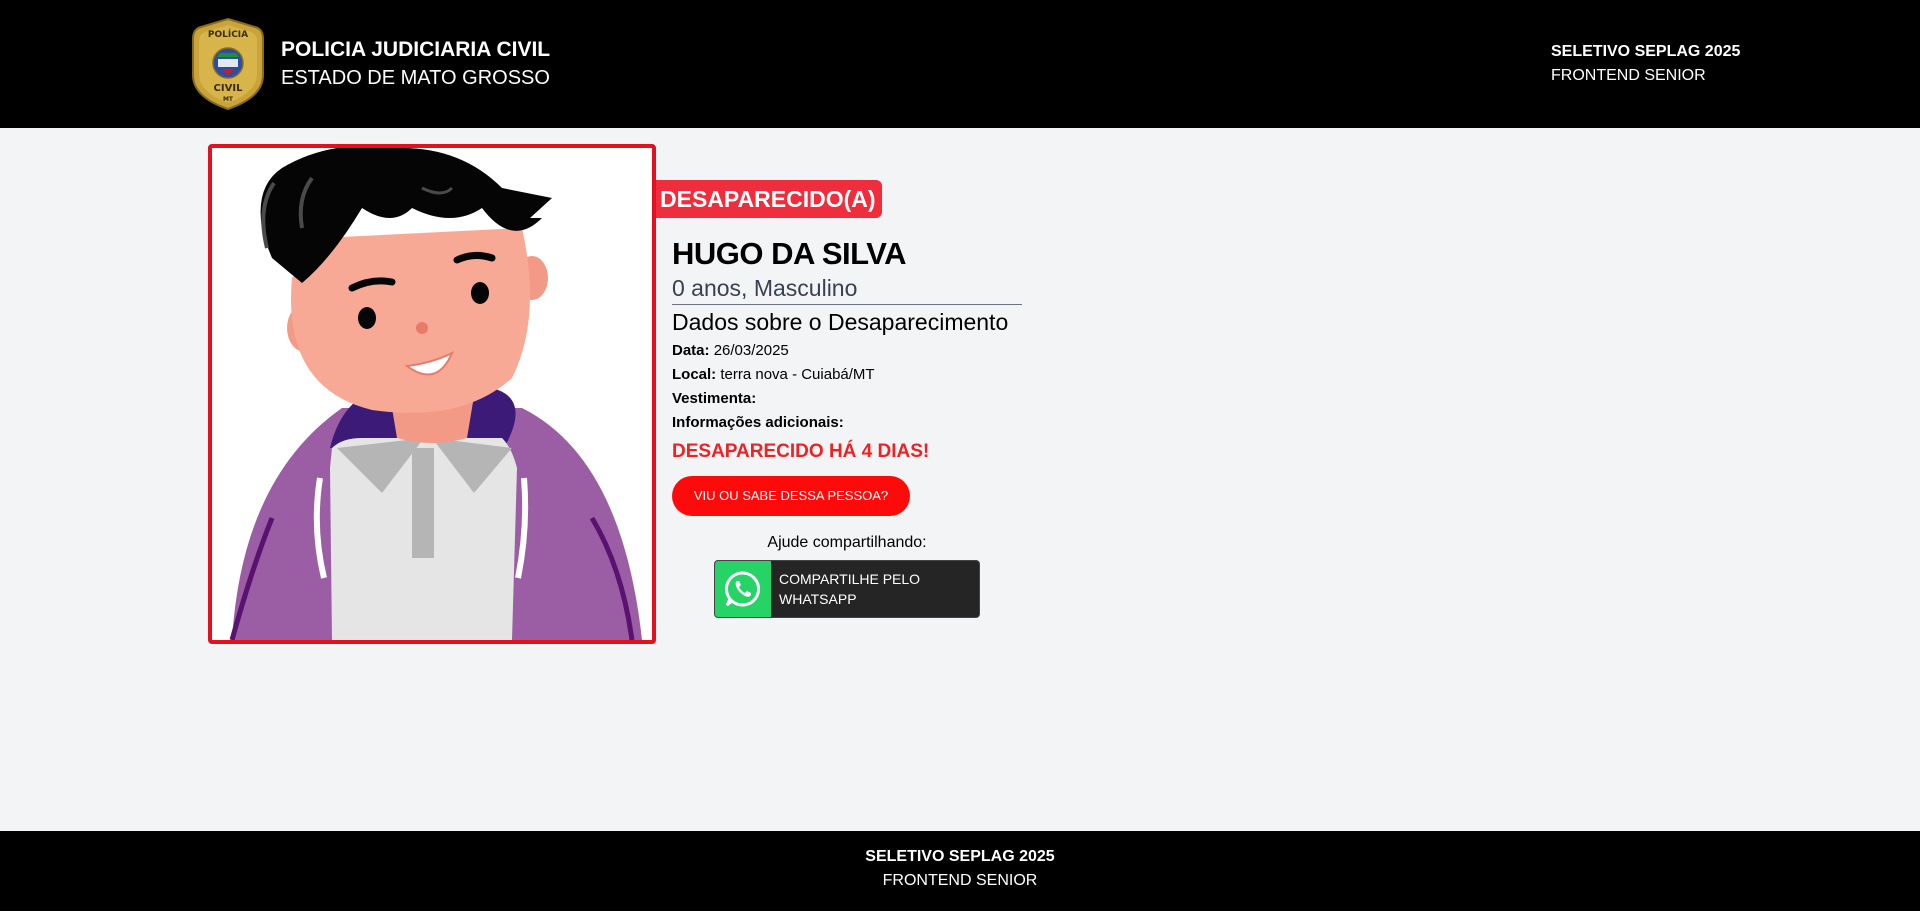  Describe the element at coordinates (791, 496) in the screenshot. I see `report-sighting-button: VIU OU SABE DESSA PESSOA?` at that location.